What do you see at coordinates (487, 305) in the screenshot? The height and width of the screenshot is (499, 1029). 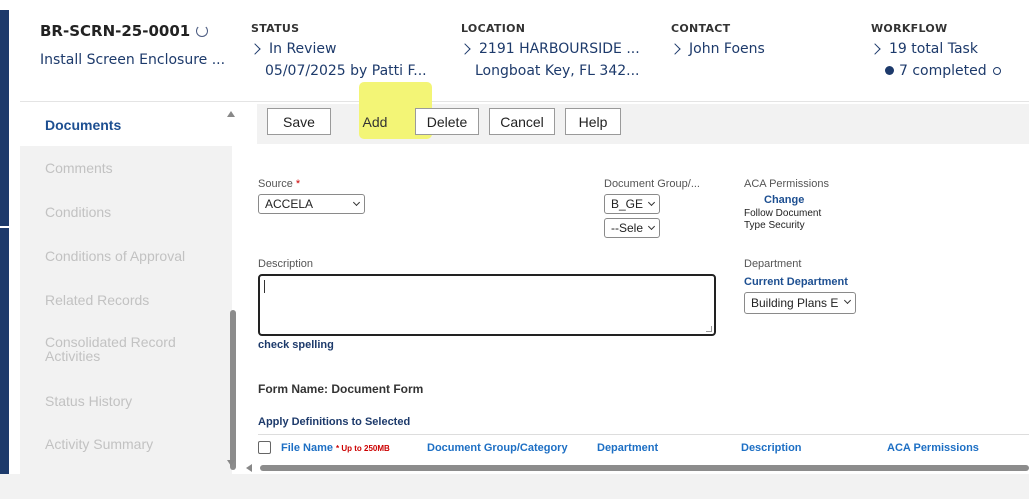 I see `description-textarea` at bounding box center [487, 305].